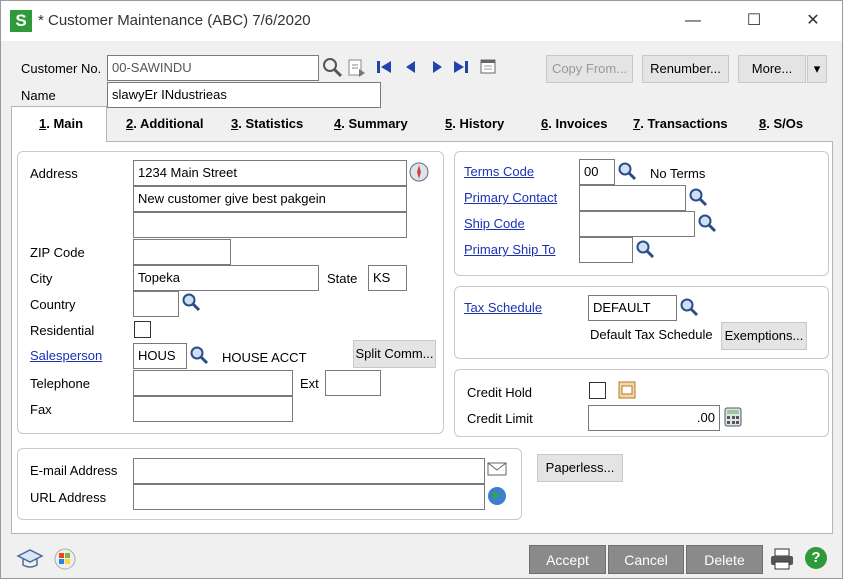  Describe the element at coordinates (693, 21) in the screenshot. I see `minimize-button: —` at that location.